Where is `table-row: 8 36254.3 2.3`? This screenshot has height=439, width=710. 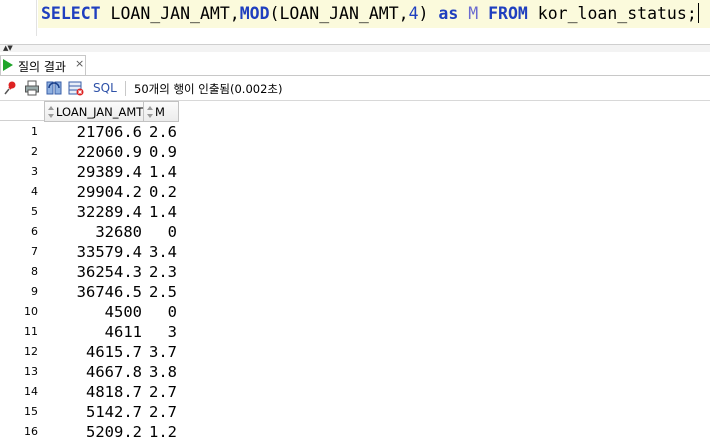 table-row: 8 36254.3 2.3 is located at coordinates (355, 272).